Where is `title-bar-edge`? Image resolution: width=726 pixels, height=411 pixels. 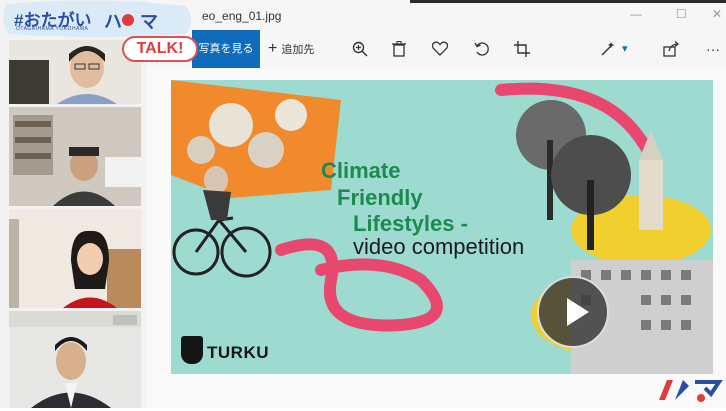
title-bar-edge is located at coordinates (568, 1).